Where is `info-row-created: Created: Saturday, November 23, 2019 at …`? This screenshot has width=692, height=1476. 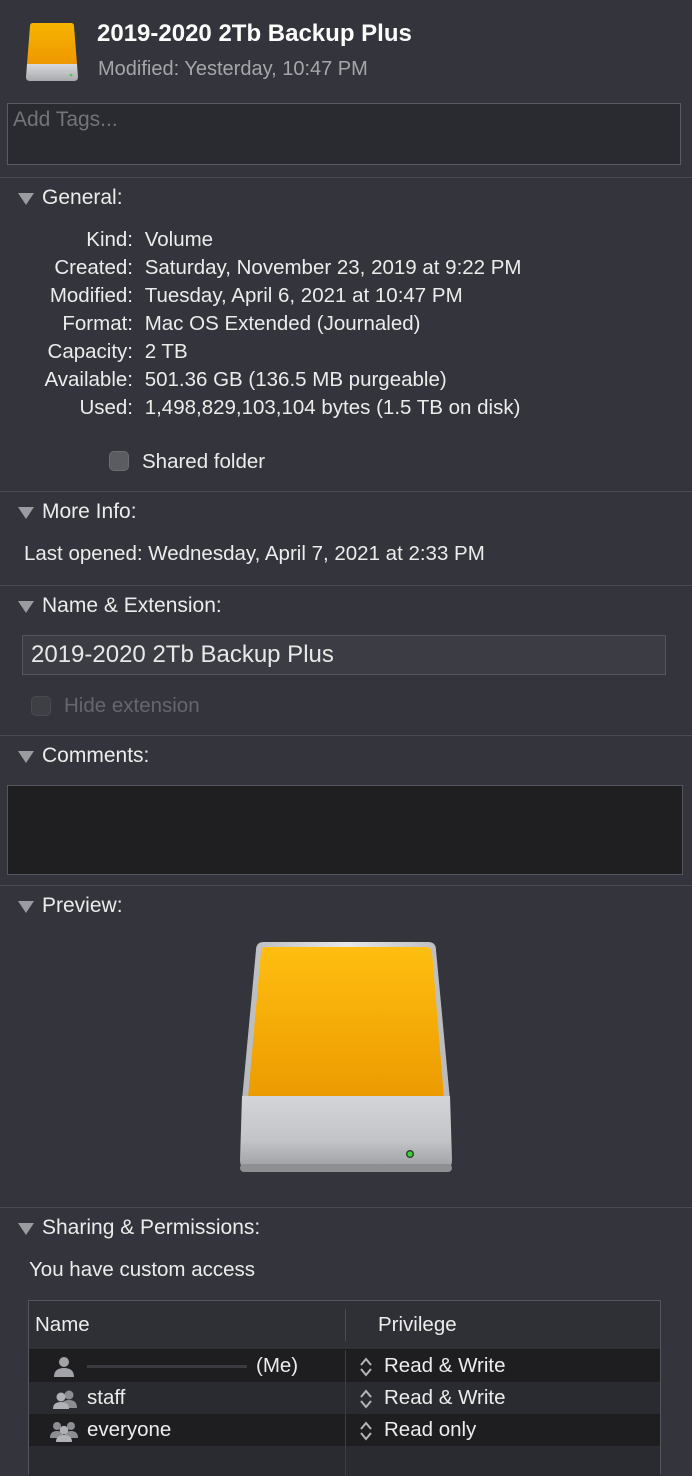
info-row-created: Created: Saturday, November 23, 2019 at … is located at coordinates (261, 268).